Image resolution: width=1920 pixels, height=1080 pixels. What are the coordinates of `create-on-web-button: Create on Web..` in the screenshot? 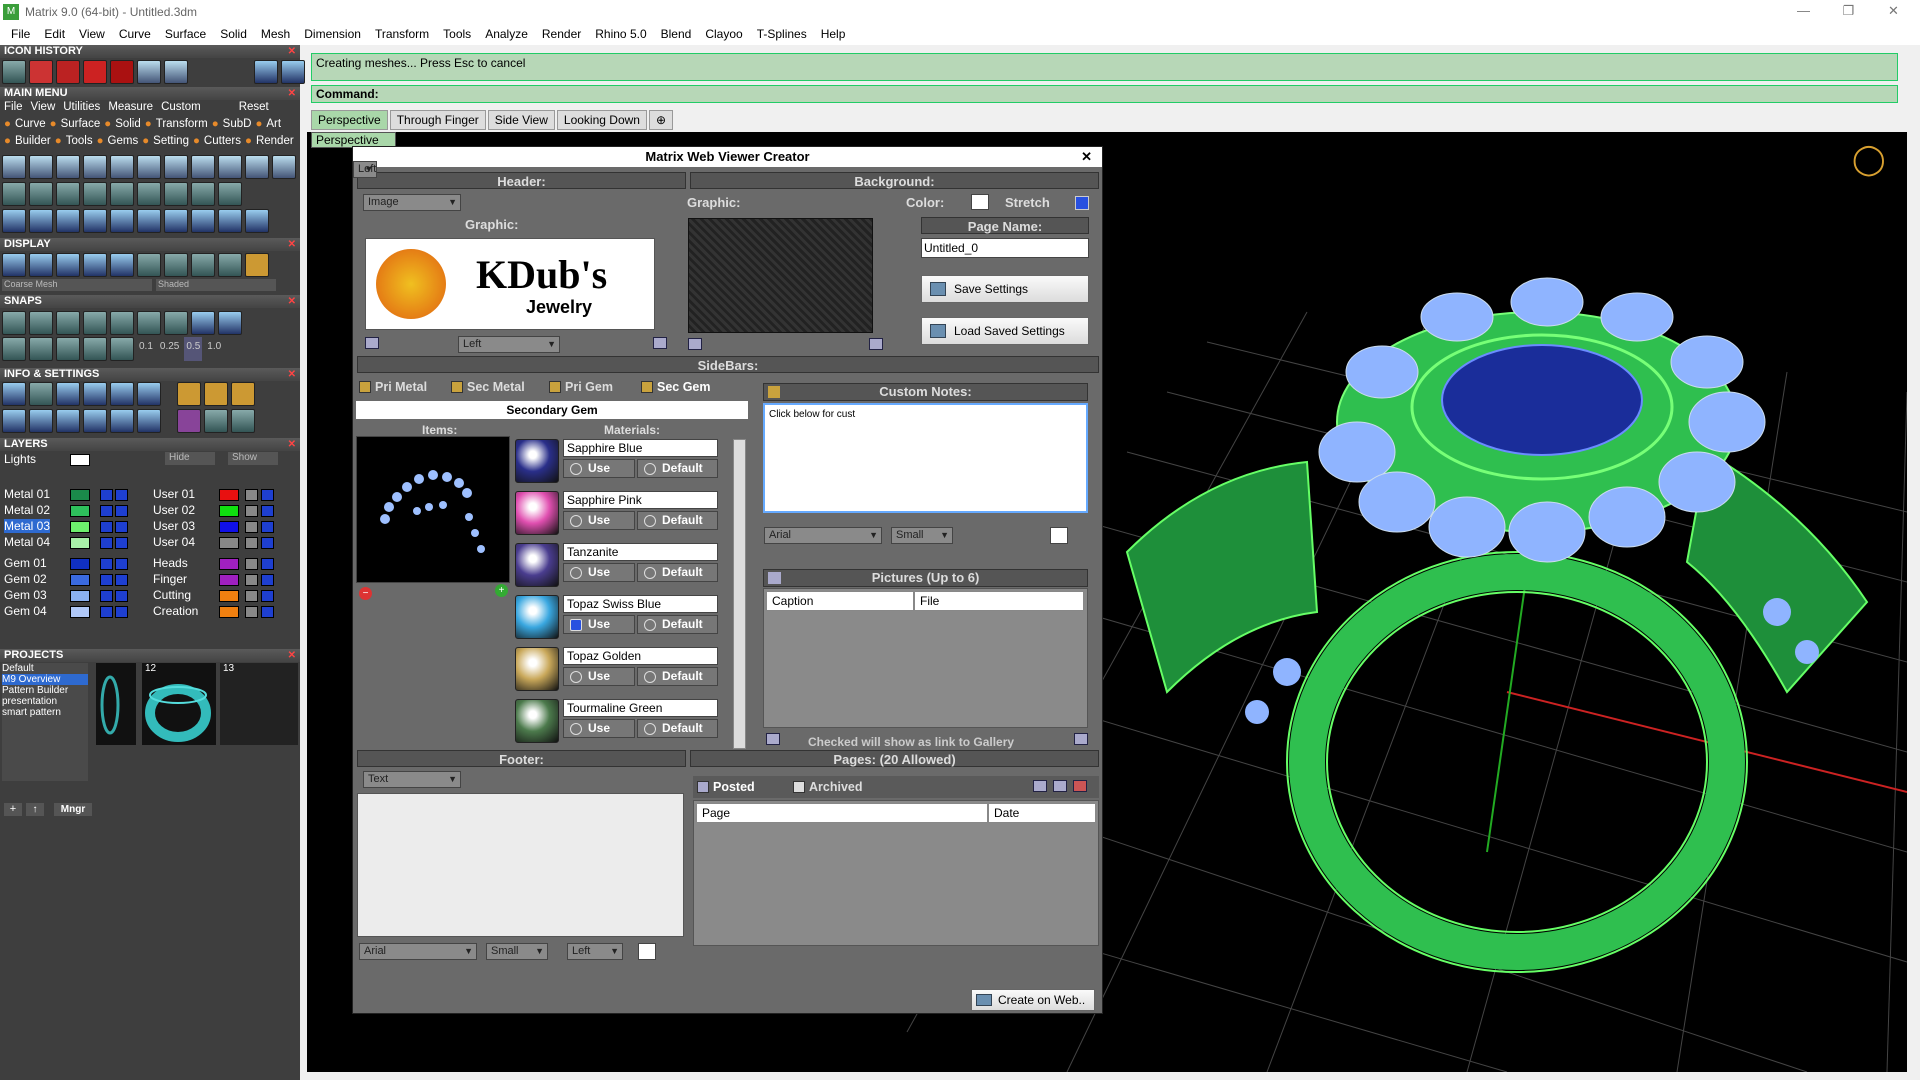 It's located at (1033, 1000).